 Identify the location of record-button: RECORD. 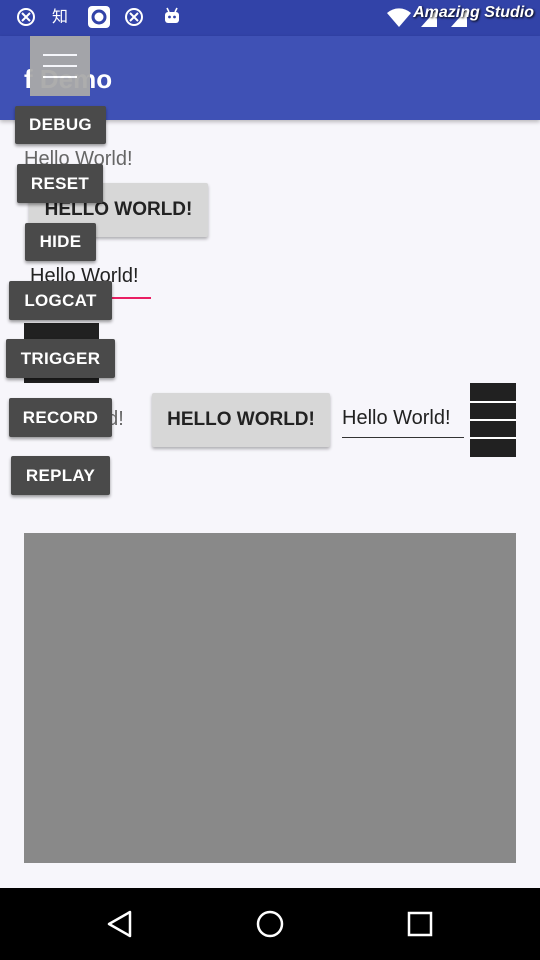
(60, 417).